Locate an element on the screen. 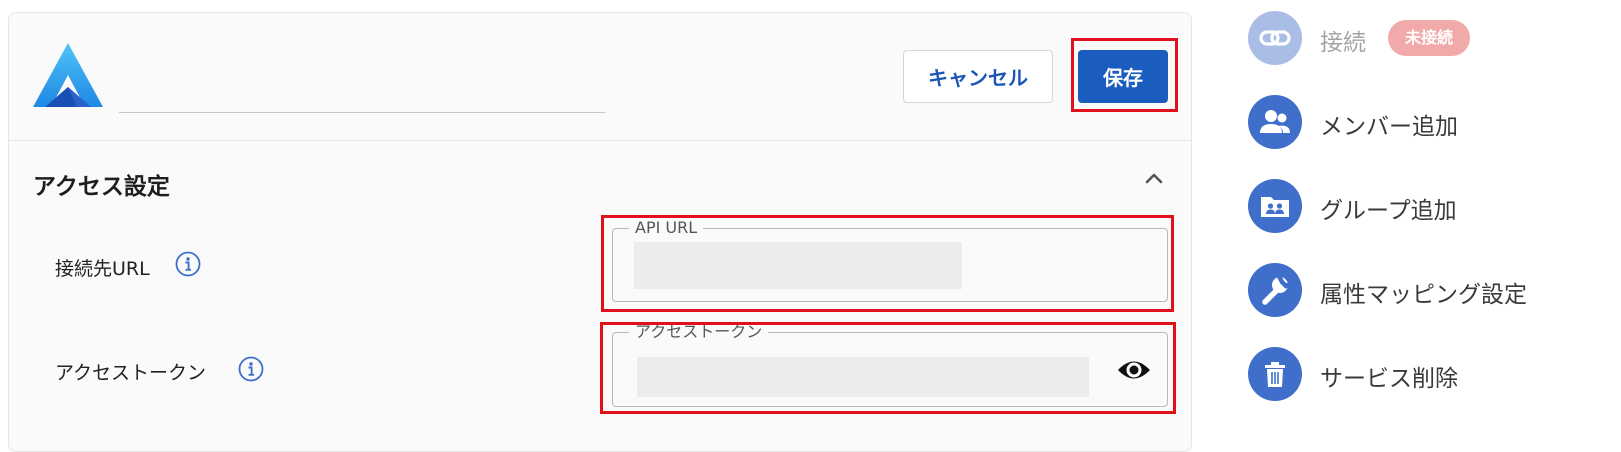 The height and width of the screenshot is (452, 1621). sidebar-item-label: グループ追加 is located at coordinates (1388, 211).